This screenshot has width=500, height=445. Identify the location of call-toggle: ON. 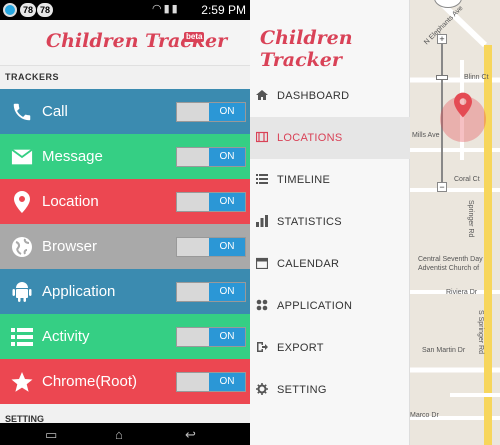
(211, 112).